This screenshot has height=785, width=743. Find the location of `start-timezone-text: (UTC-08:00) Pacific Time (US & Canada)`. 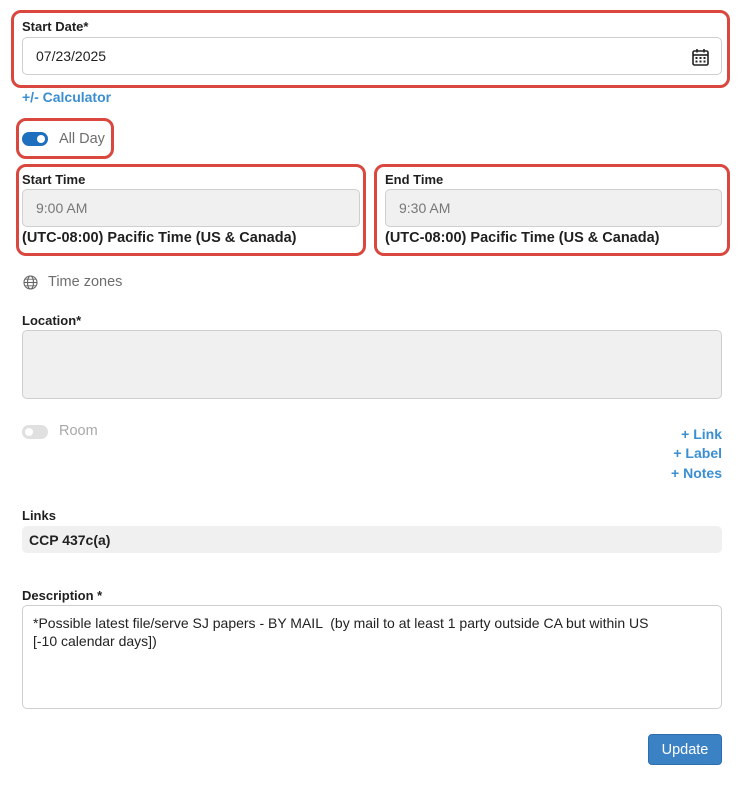

start-timezone-text: (UTC-08:00) Pacific Time (US & Canada) is located at coordinates (159, 238).